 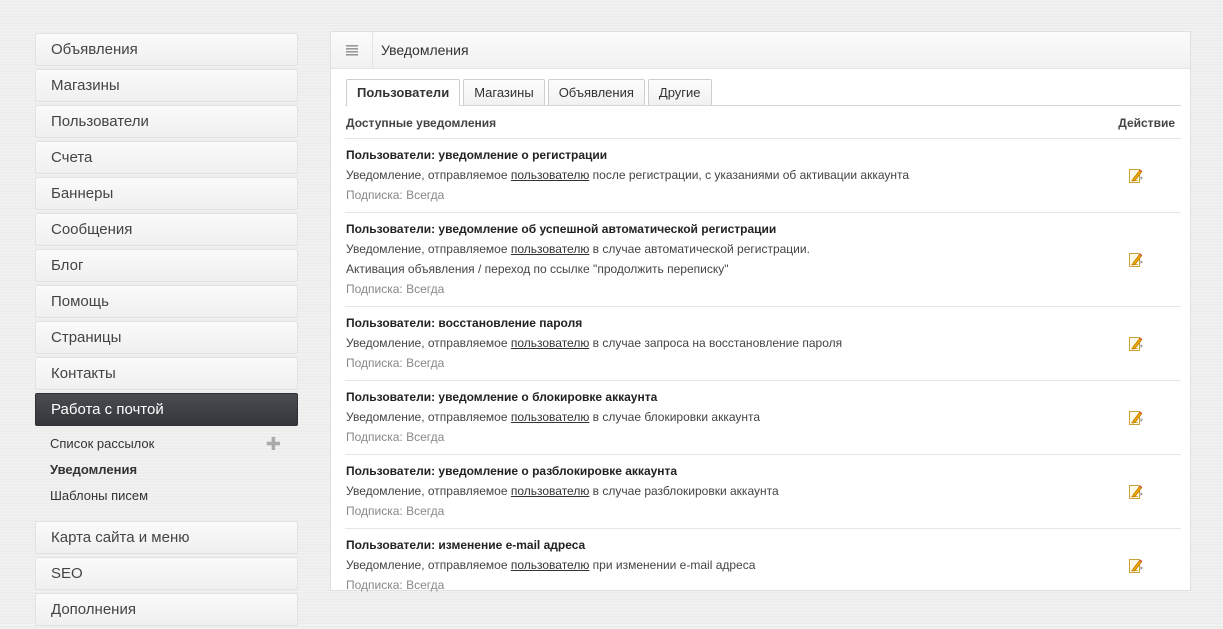 What do you see at coordinates (477, 155) in the screenshot?
I see `notification-title: Пользователи: уведомление о регистрации` at bounding box center [477, 155].